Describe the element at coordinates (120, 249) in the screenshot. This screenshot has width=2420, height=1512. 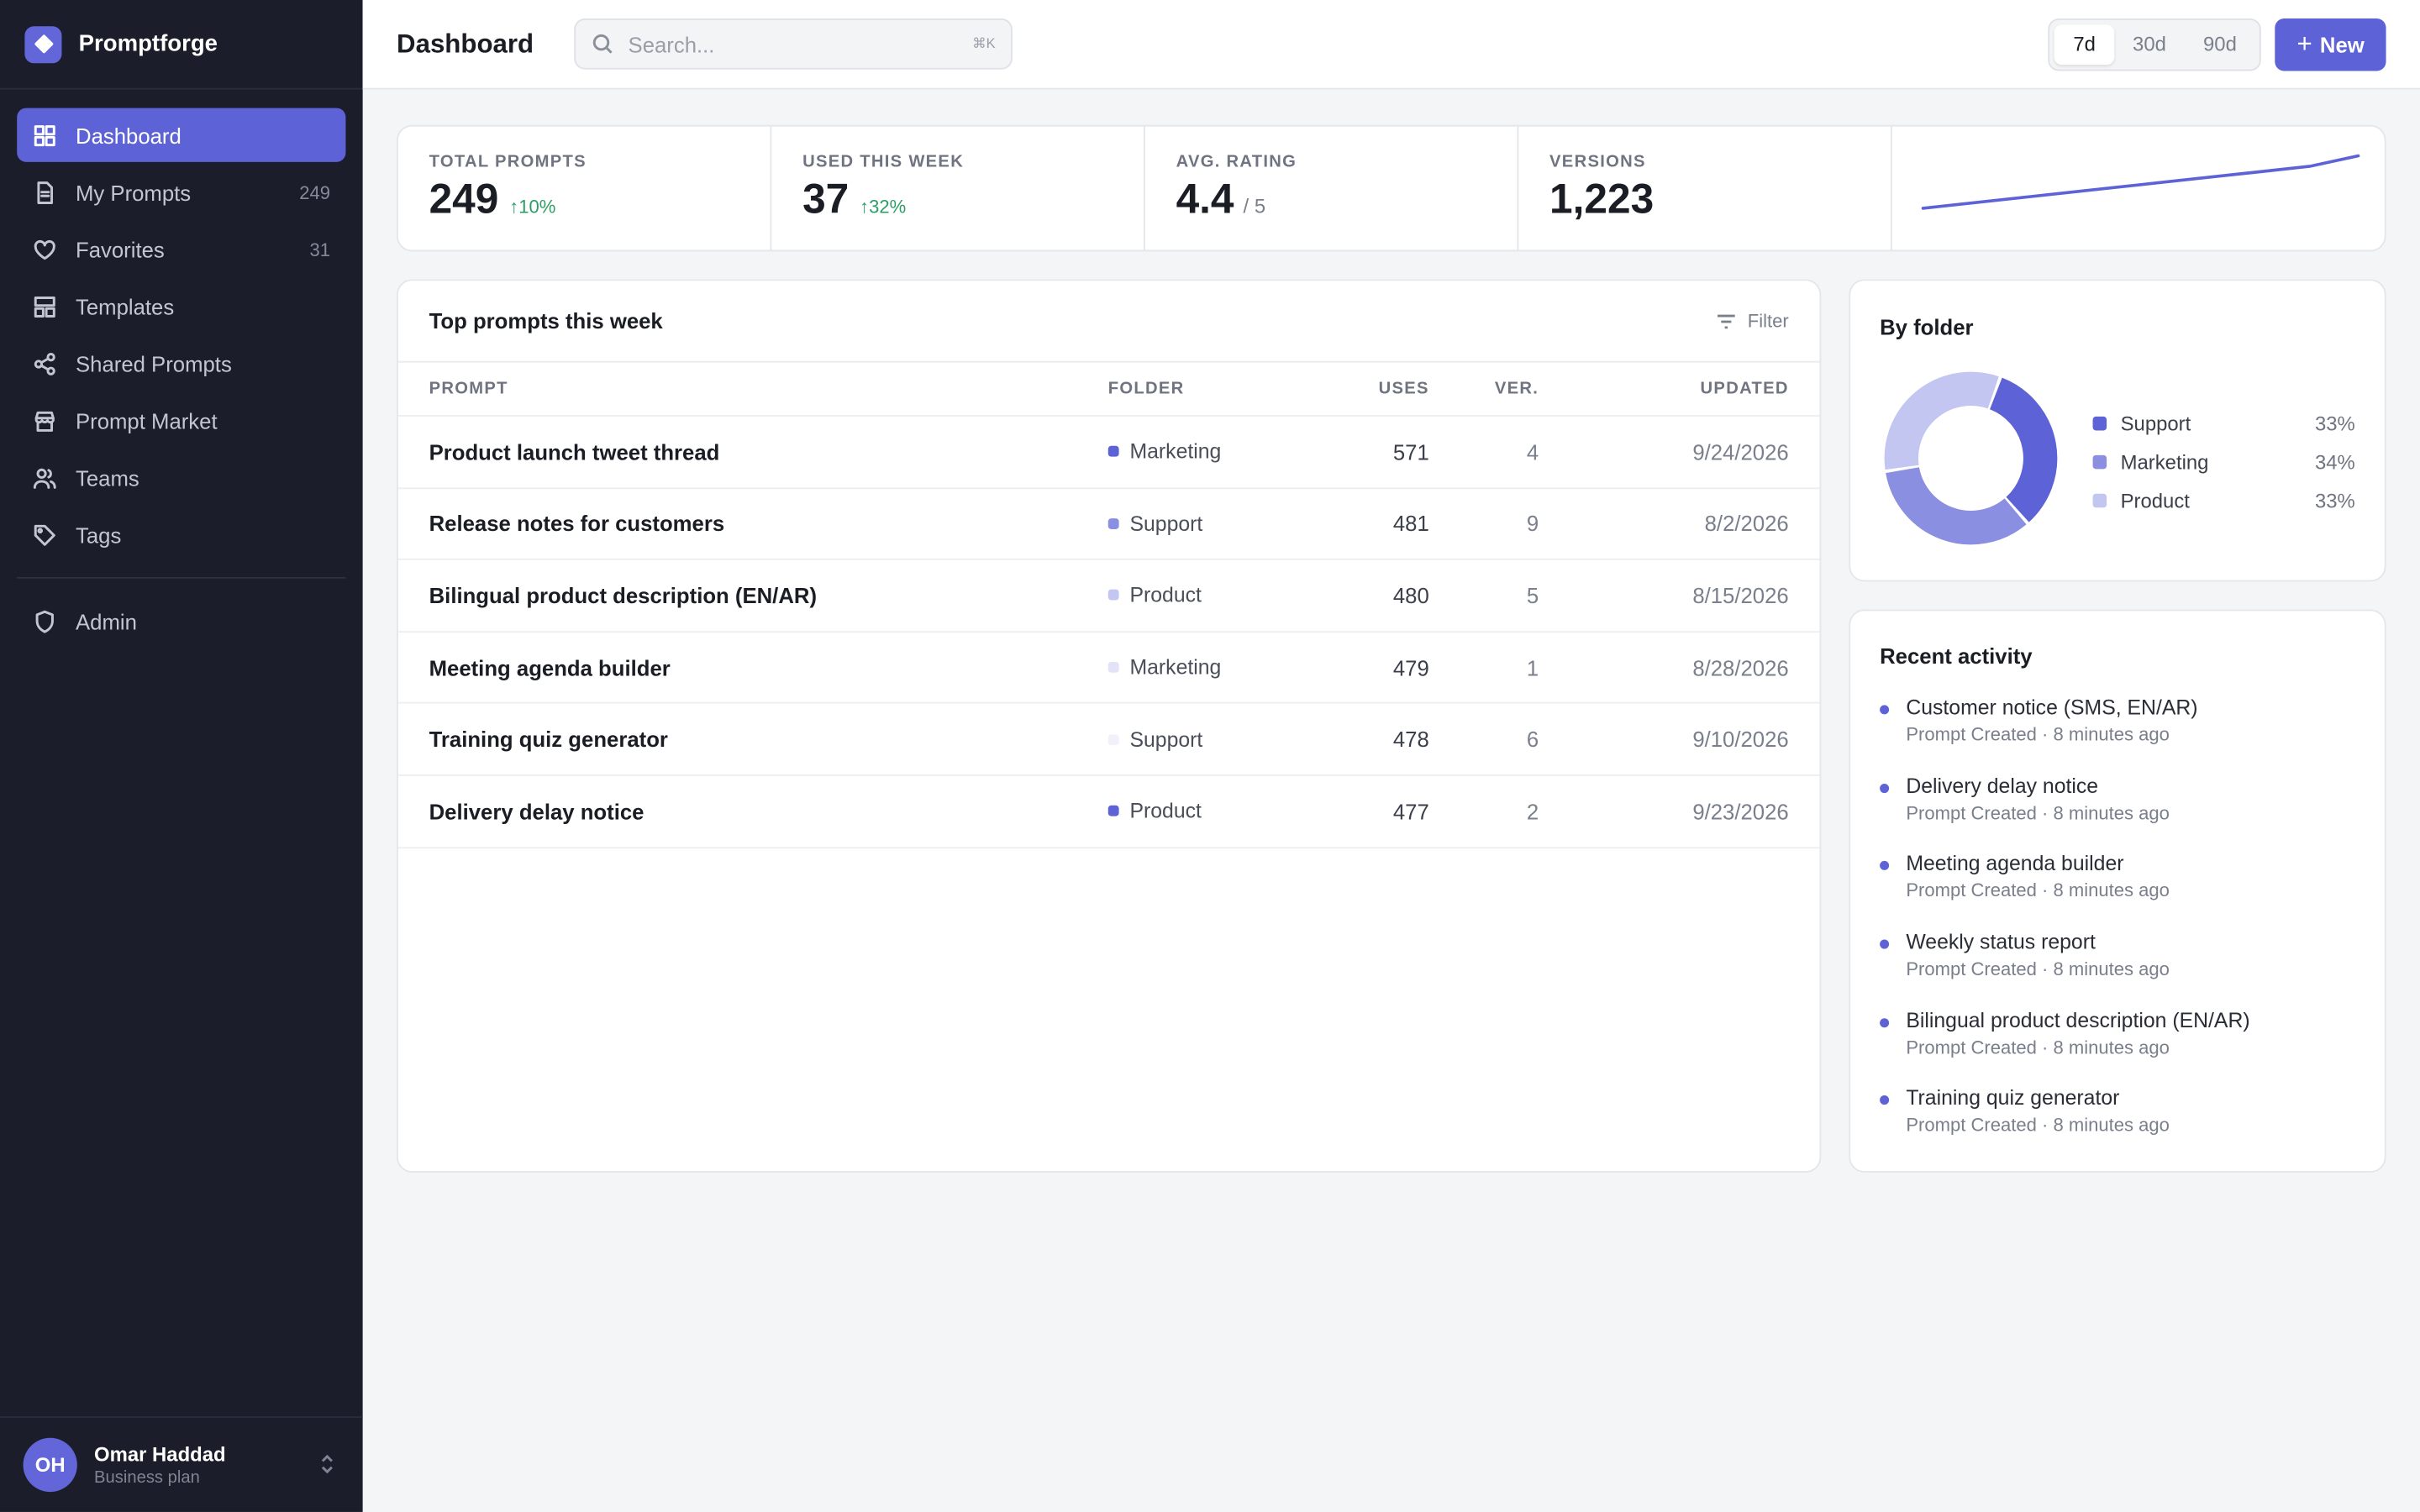
I see `sidebar-item-label: Favorites` at that location.